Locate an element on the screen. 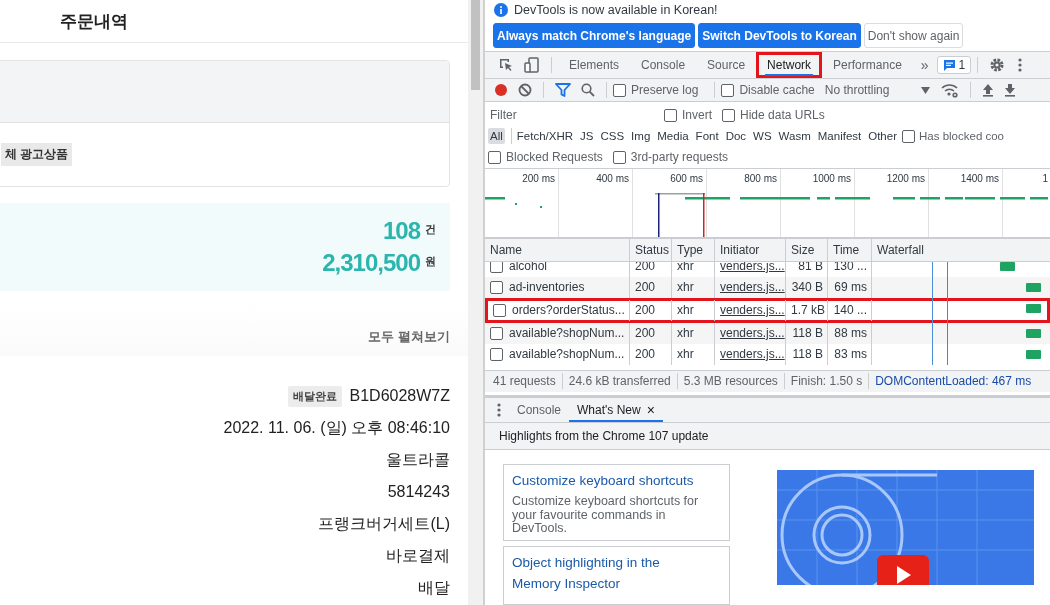 The image size is (1050, 605). type-filter: Img is located at coordinates (641, 136).